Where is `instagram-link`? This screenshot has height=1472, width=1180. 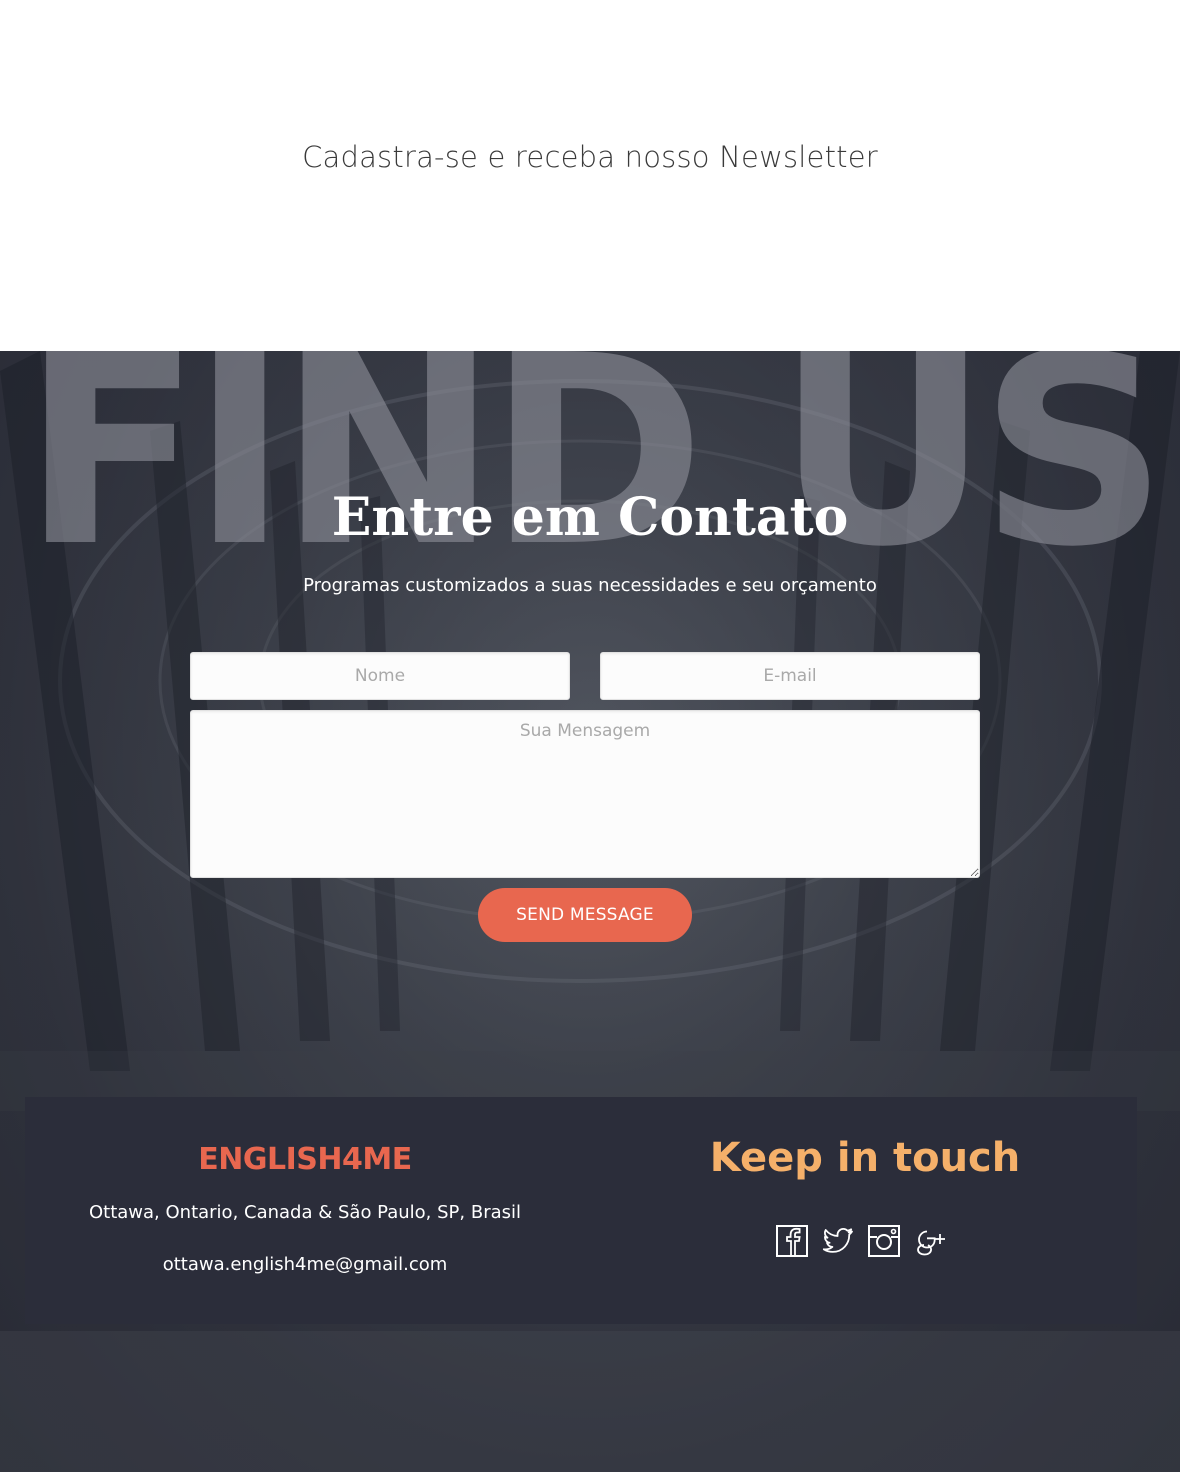
instagram-link is located at coordinates (884, 1241).